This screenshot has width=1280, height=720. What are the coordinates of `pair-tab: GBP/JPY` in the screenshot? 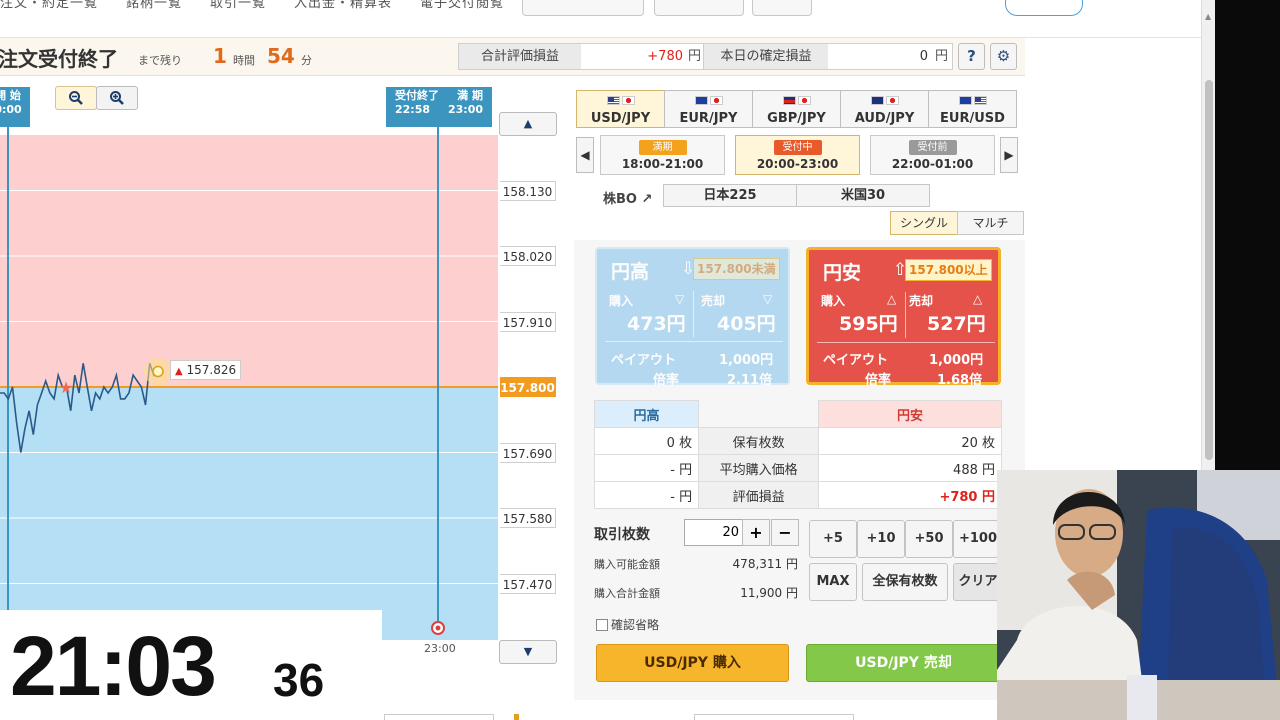 It's located at (796, 109).